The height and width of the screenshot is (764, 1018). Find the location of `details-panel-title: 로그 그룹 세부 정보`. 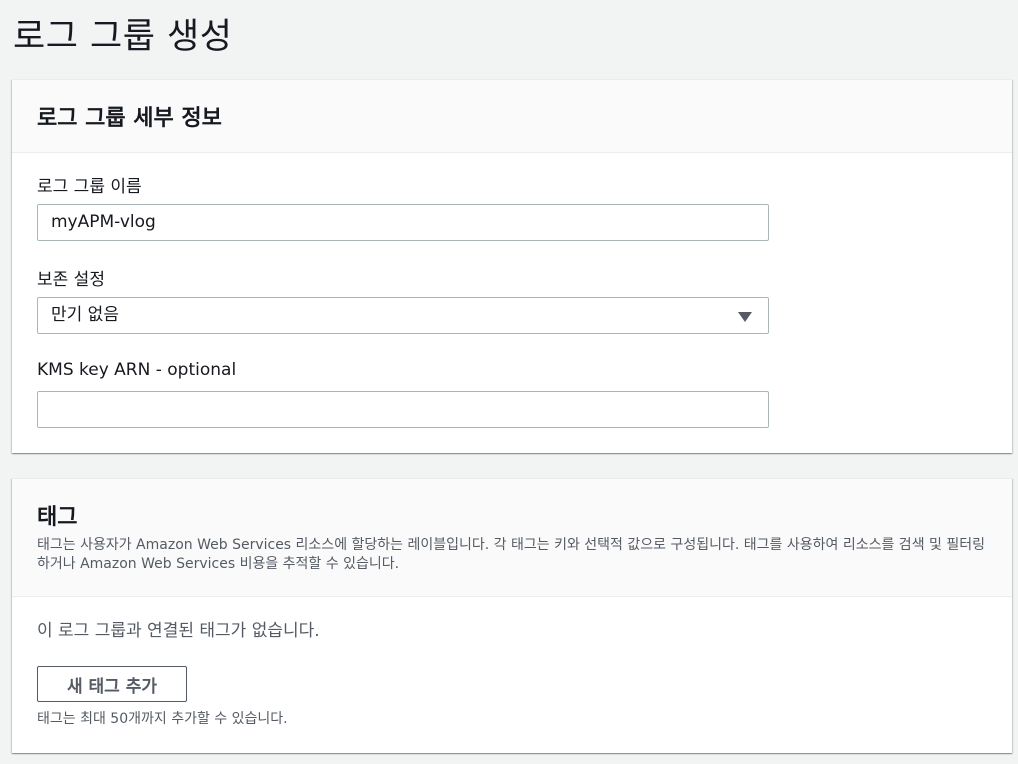

details-panel-title: 로그 그룹 세부 정보 is located at coordinates (129, 118).